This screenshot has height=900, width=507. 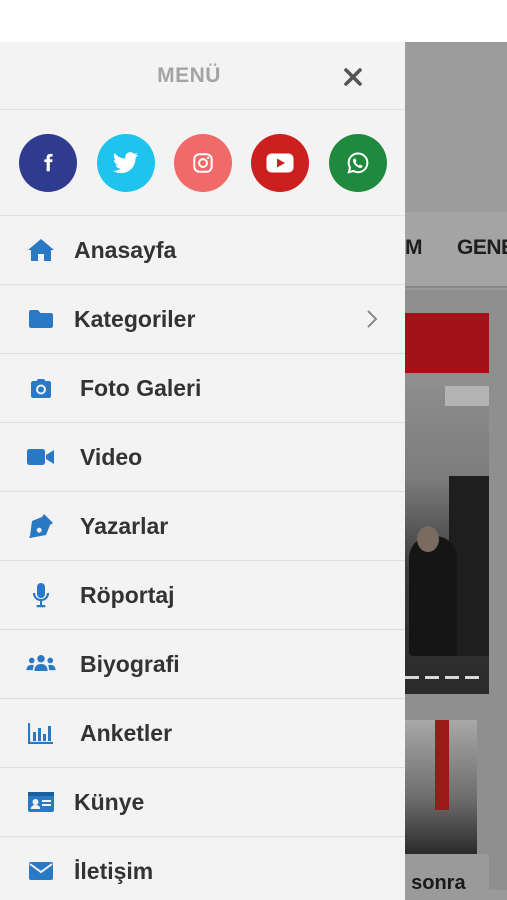 I want to click on menu-item-kategoriler: Kategoriler, so click(x=202, y=319).